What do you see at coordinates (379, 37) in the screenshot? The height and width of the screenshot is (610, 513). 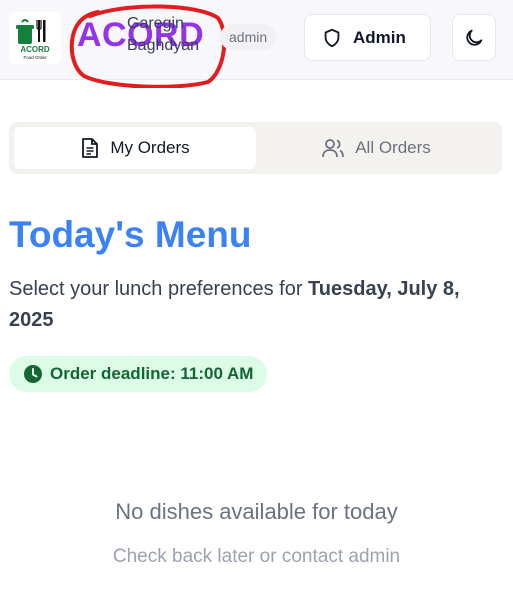 I see `admin-button-label: Admin` at bounding box center [379, 37].